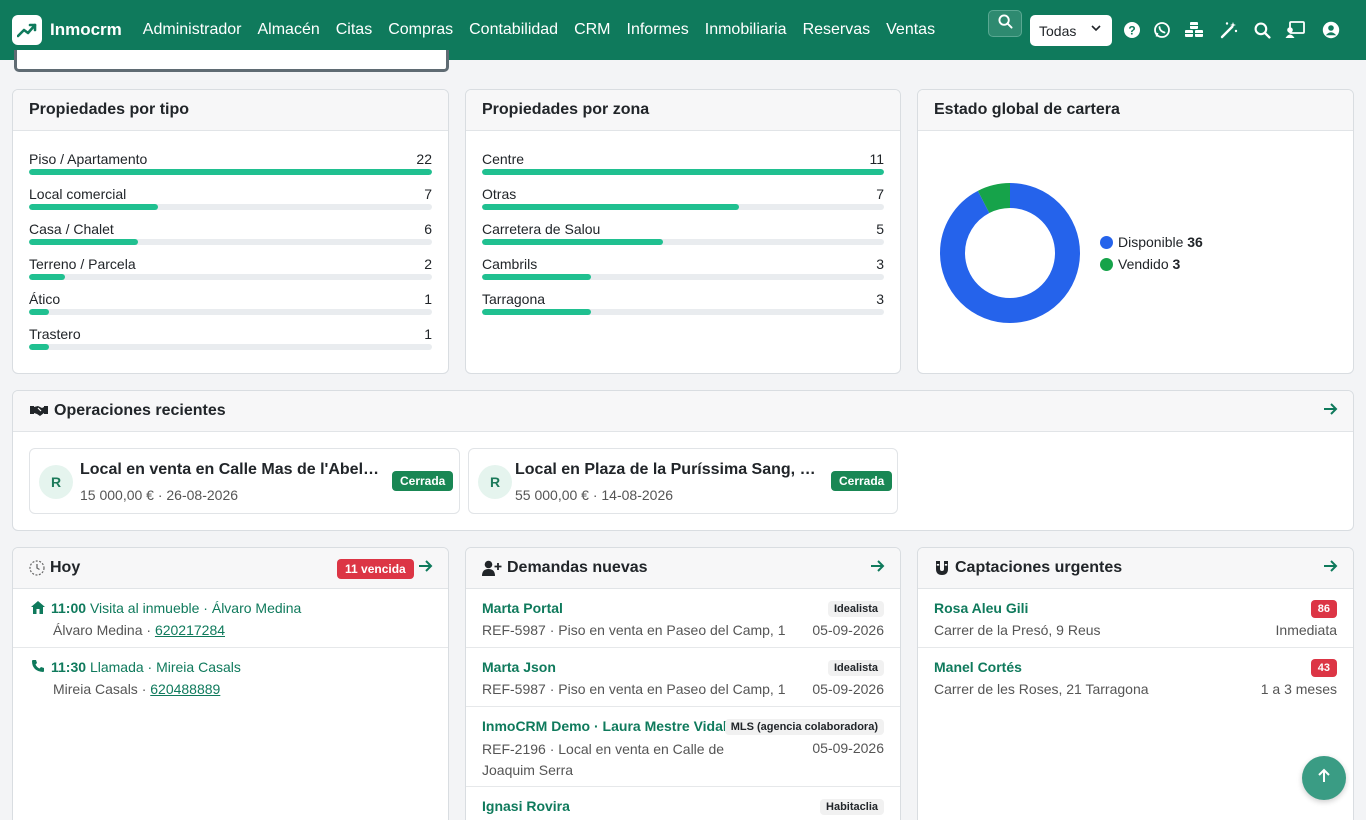 This screenshot has height=820, width=1366. I want to click on previous-card-bottom, so click(231, 61).